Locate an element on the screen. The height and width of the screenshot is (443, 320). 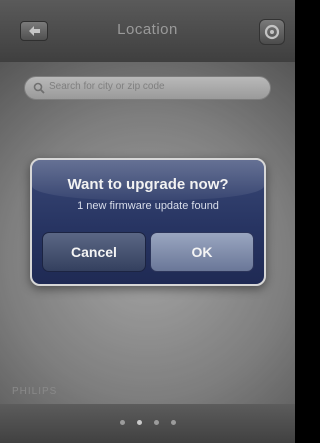
page-title: Location is located at coordinates (147, 29).